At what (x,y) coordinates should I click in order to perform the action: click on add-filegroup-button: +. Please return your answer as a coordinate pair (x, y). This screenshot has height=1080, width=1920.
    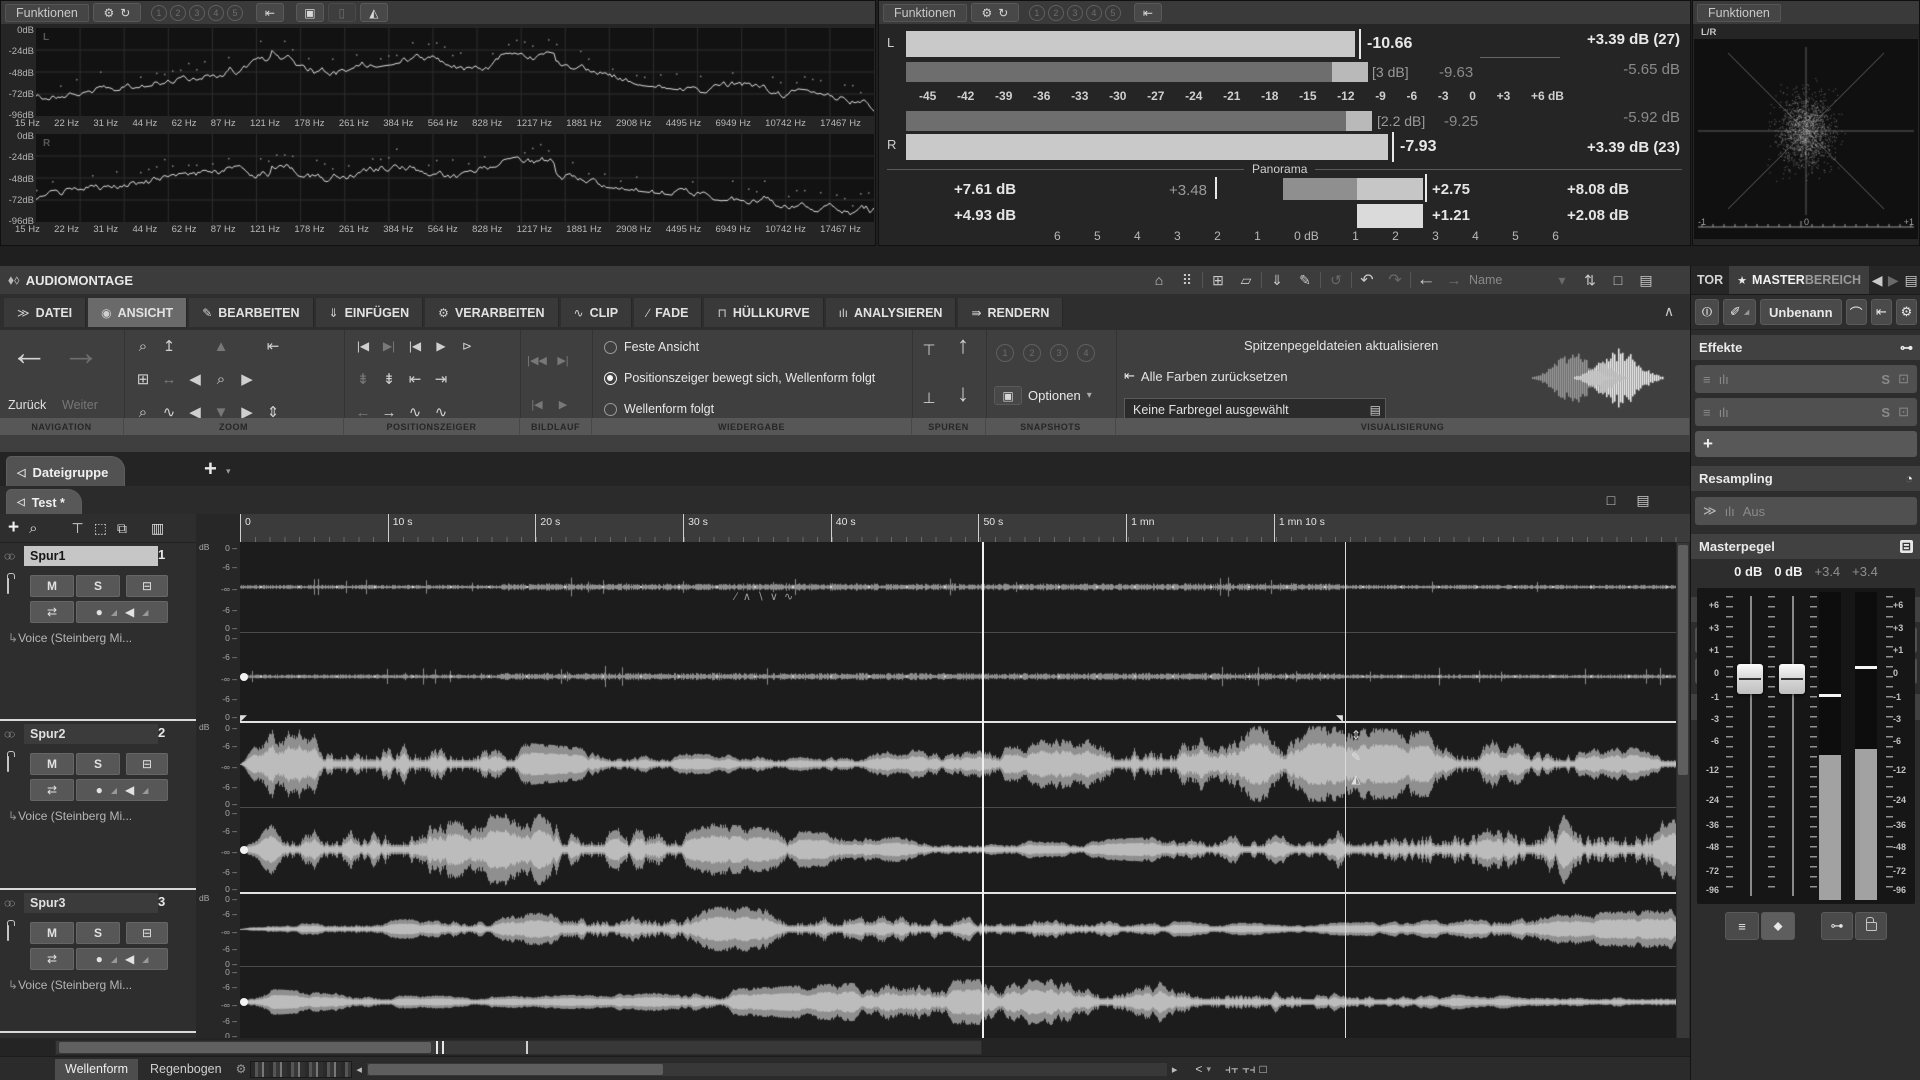
    Looking at the image, I should click on (210, 469).